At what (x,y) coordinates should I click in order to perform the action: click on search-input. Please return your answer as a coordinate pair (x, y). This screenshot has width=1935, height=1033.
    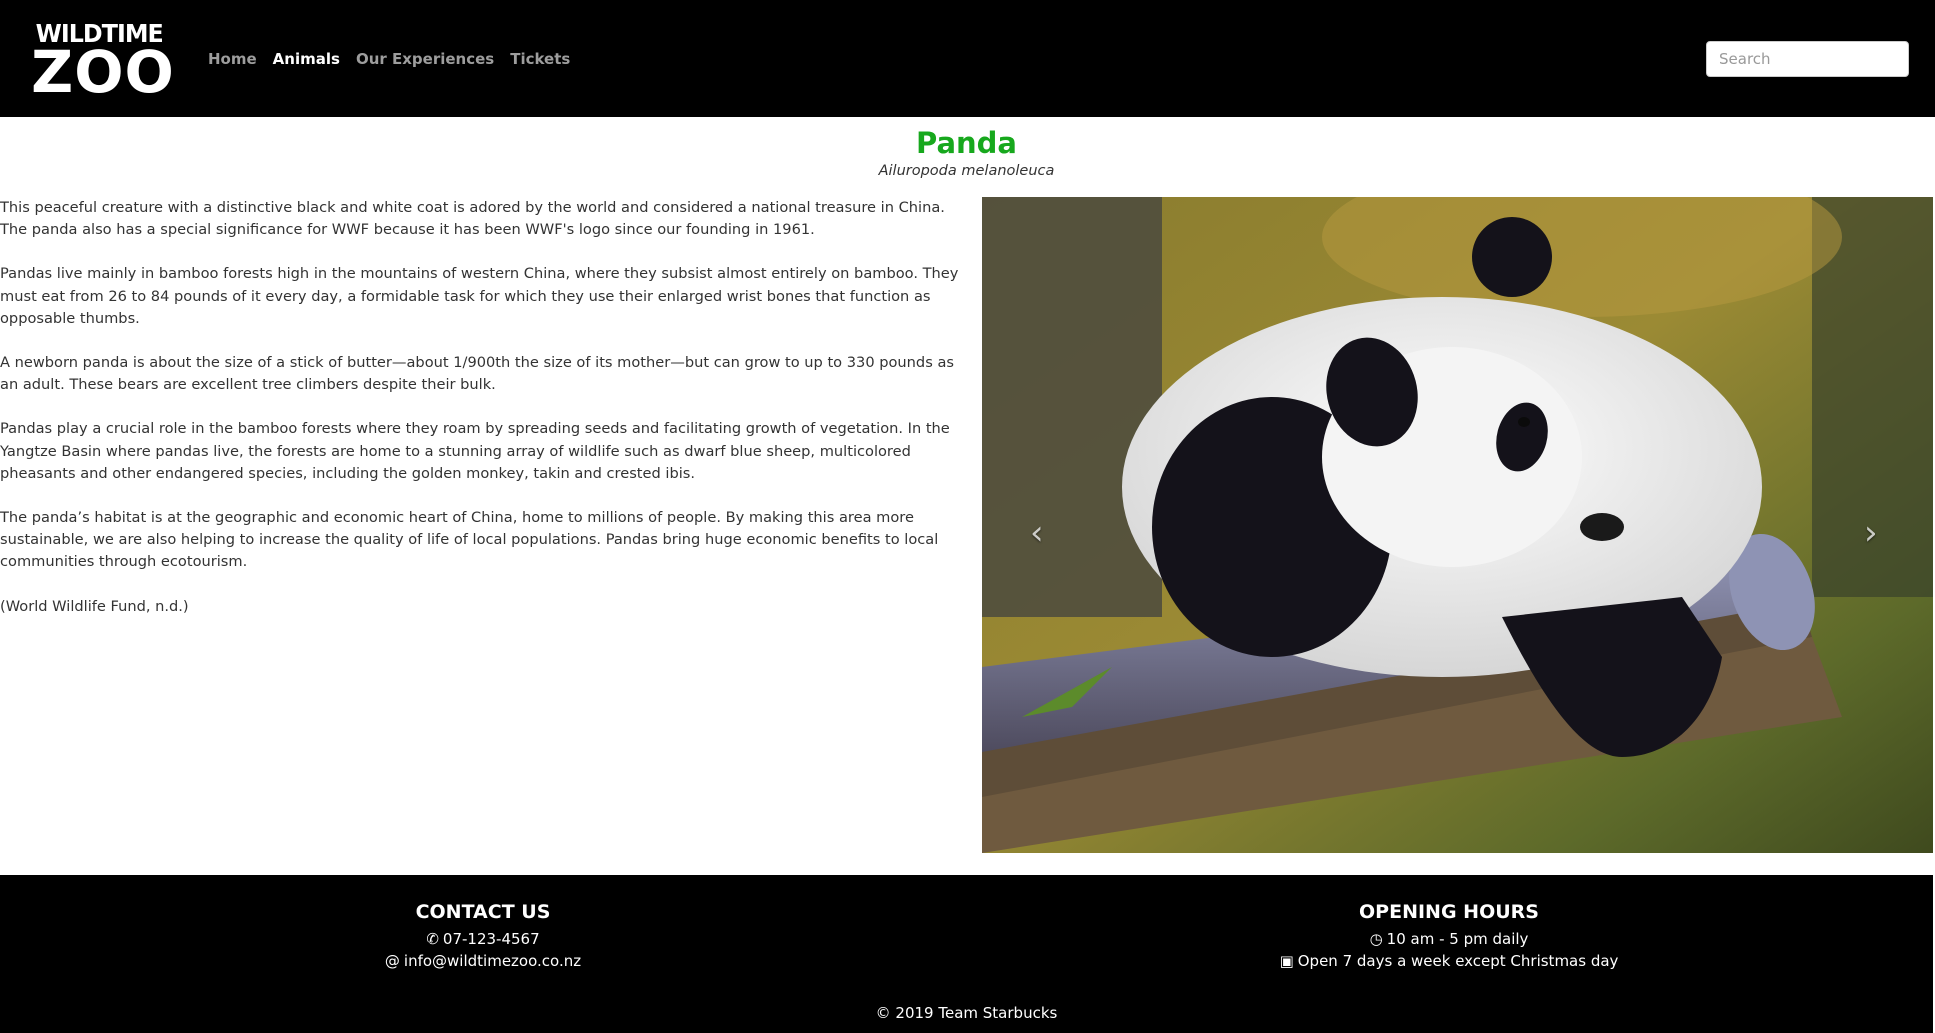
    Looking at the image, I should click on (1807, 59).